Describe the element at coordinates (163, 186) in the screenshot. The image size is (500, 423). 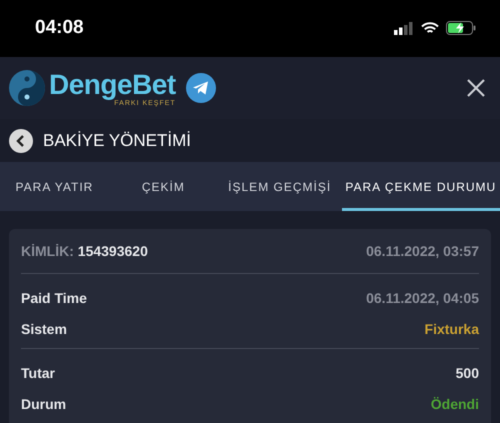
I see `tab: ÇEKİM` at that location.